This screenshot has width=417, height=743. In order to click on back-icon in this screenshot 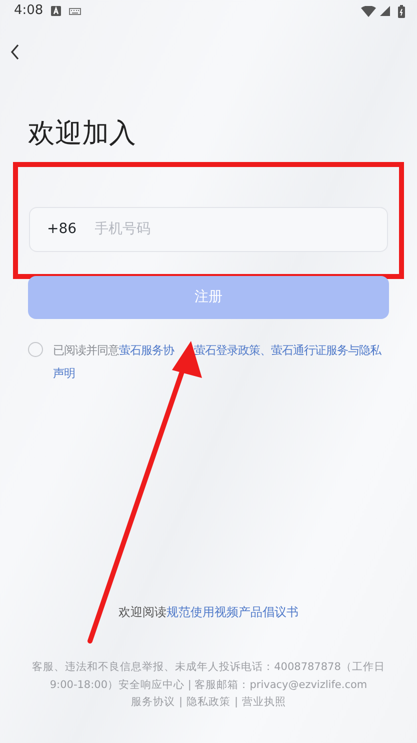, I will do `click(15, 52)`.